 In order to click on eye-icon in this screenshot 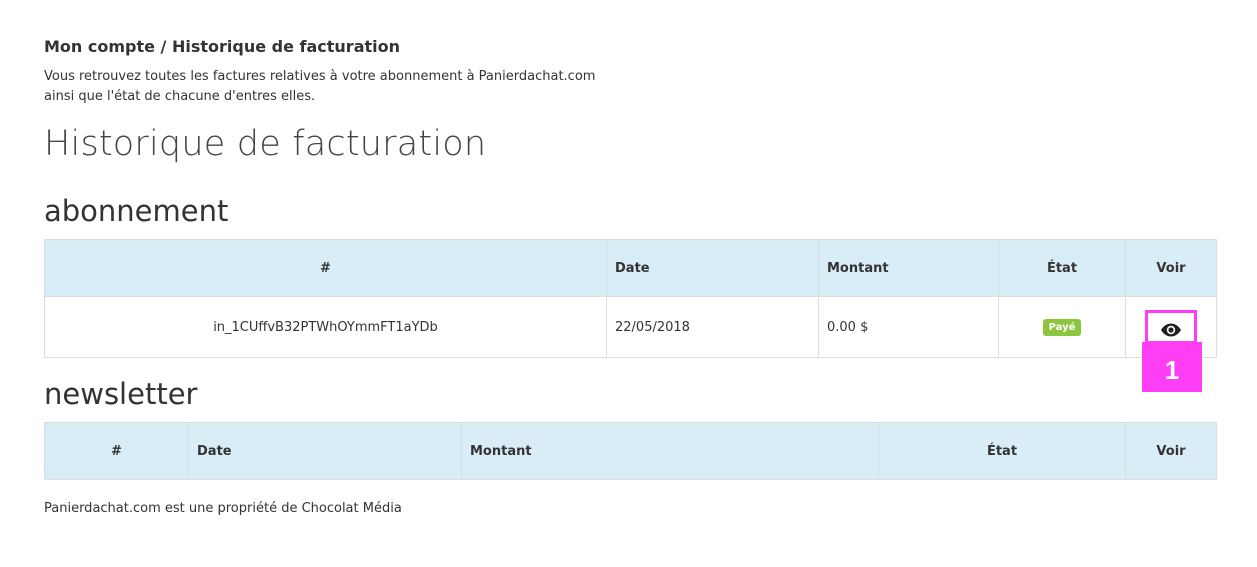, I will do `click(1171, 329)`.